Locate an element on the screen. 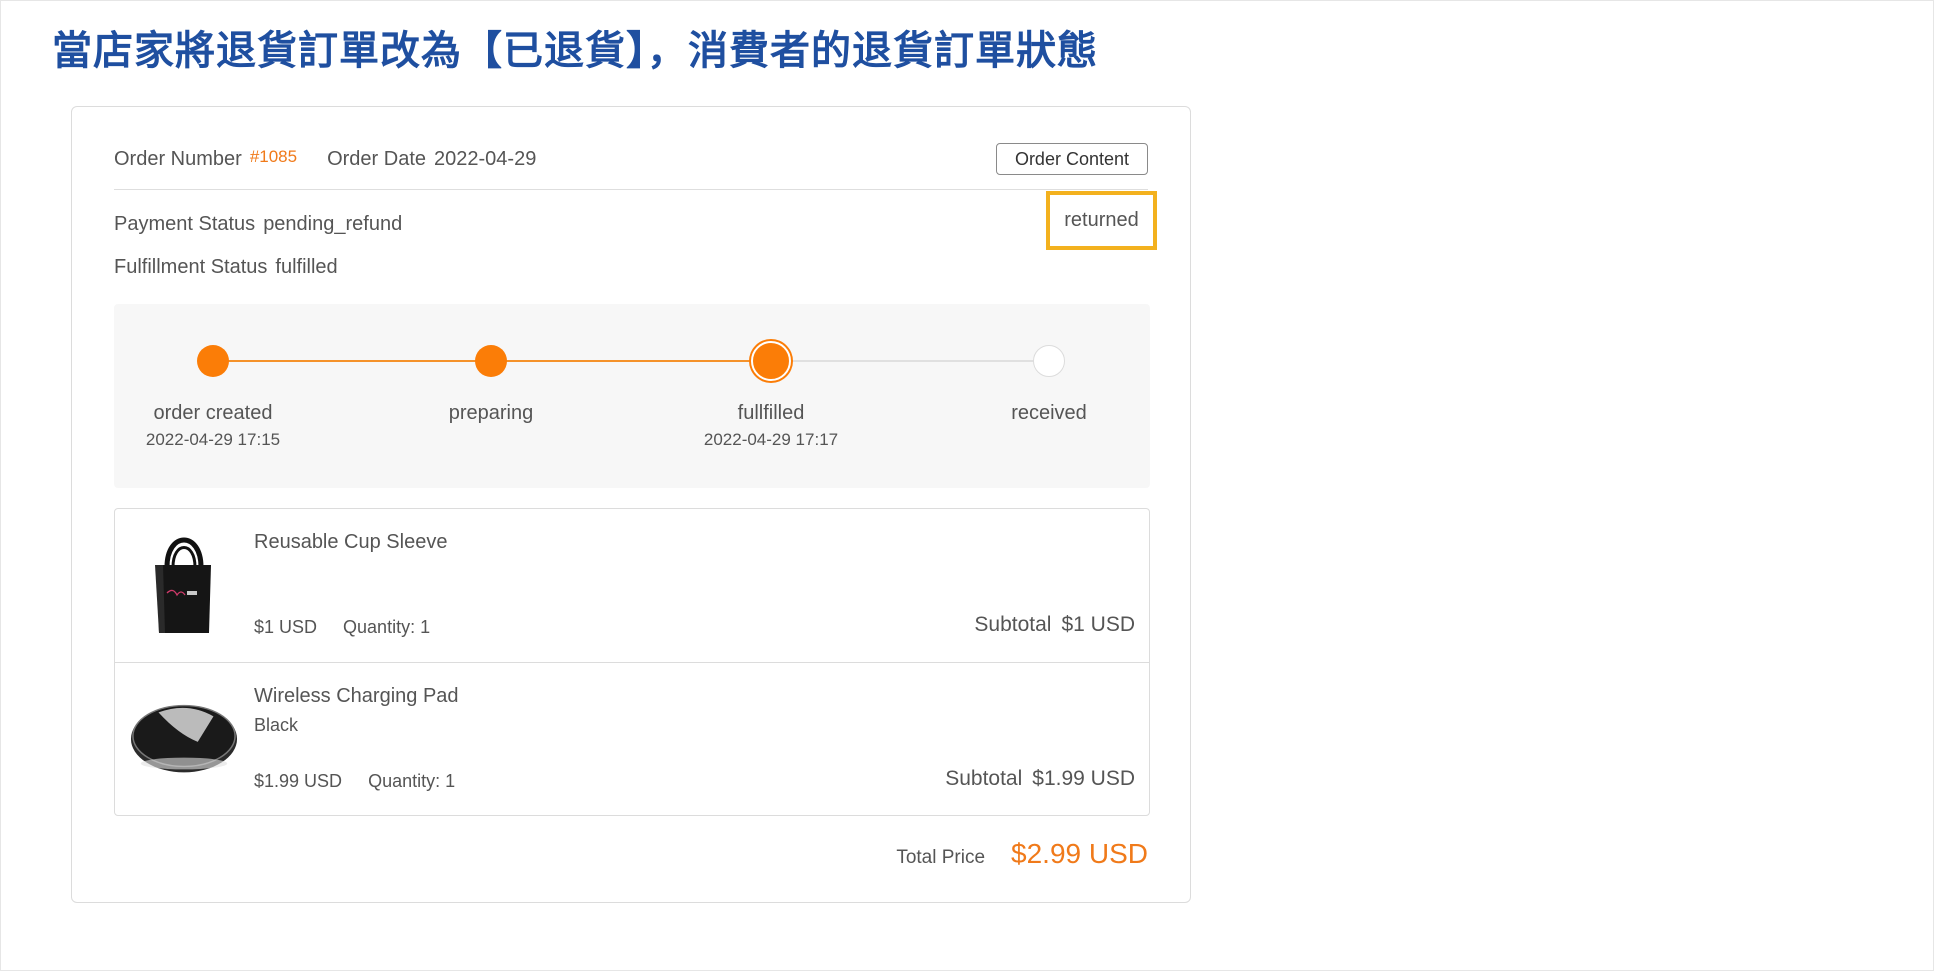 This screenshot has height=971, width=1934. order-date: 2022-04-29 is located at coordinates (485, 158).